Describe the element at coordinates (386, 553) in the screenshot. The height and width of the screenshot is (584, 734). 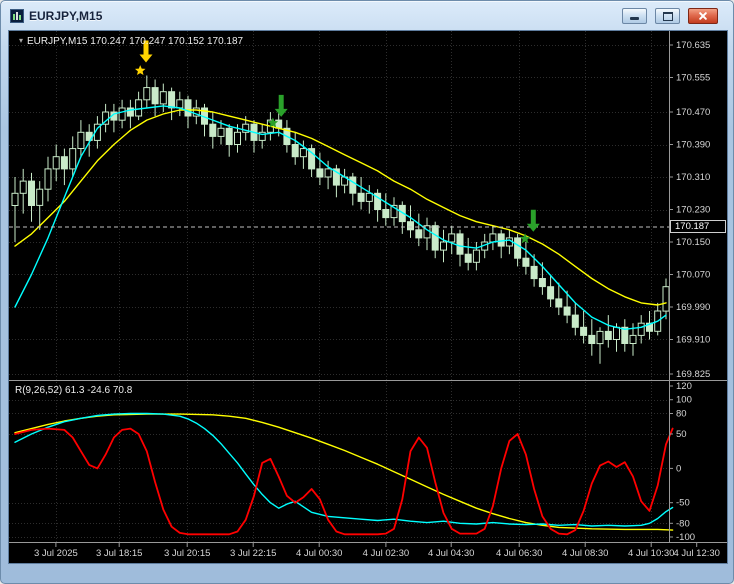
I see `time-axis-label: 4 Jul 02:30` at that location.